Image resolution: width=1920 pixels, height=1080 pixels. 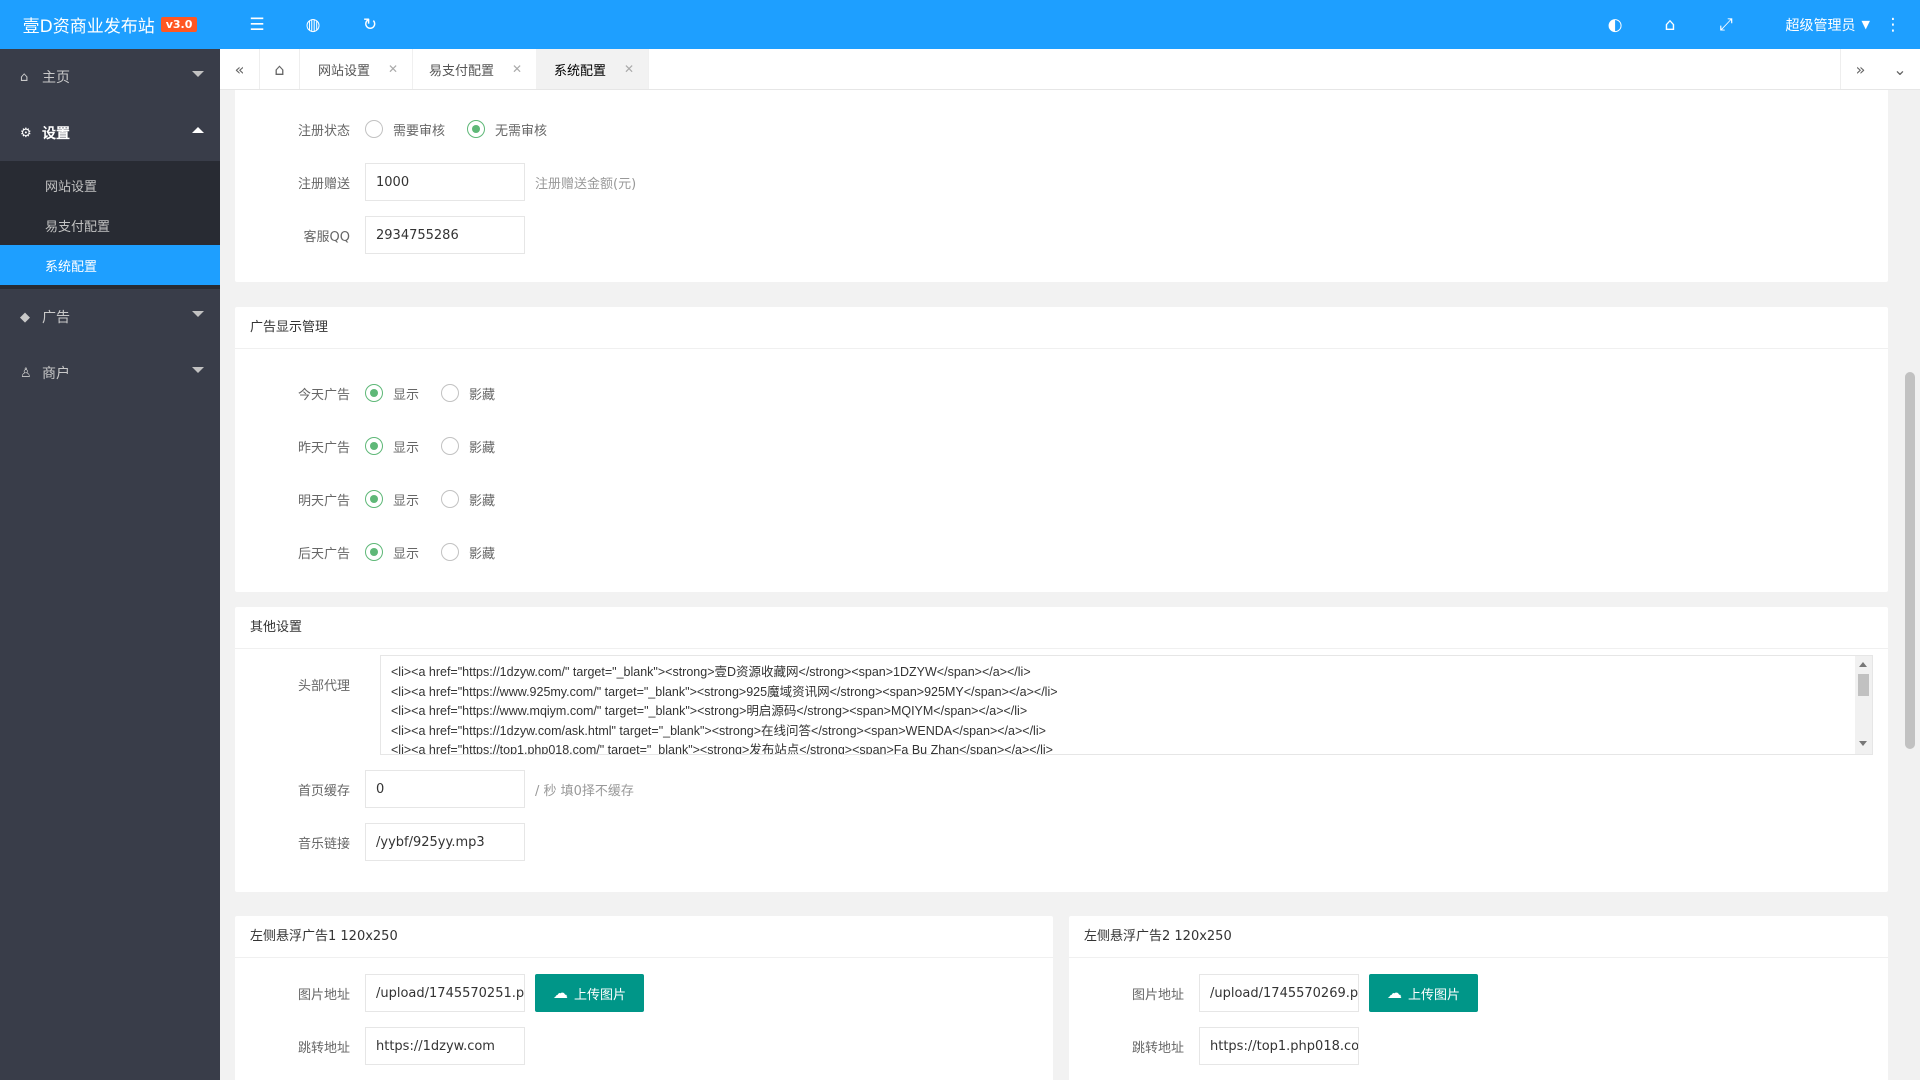 What do you see at coordinates (110, 185) in the screenshot?
I see `sidebar-item-website-settings: 网站设置` at bounding box center [110, 185].